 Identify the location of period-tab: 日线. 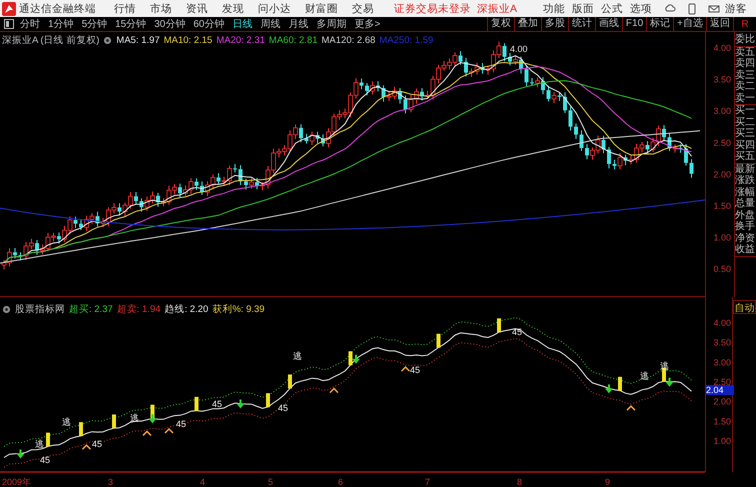
(242, 24).